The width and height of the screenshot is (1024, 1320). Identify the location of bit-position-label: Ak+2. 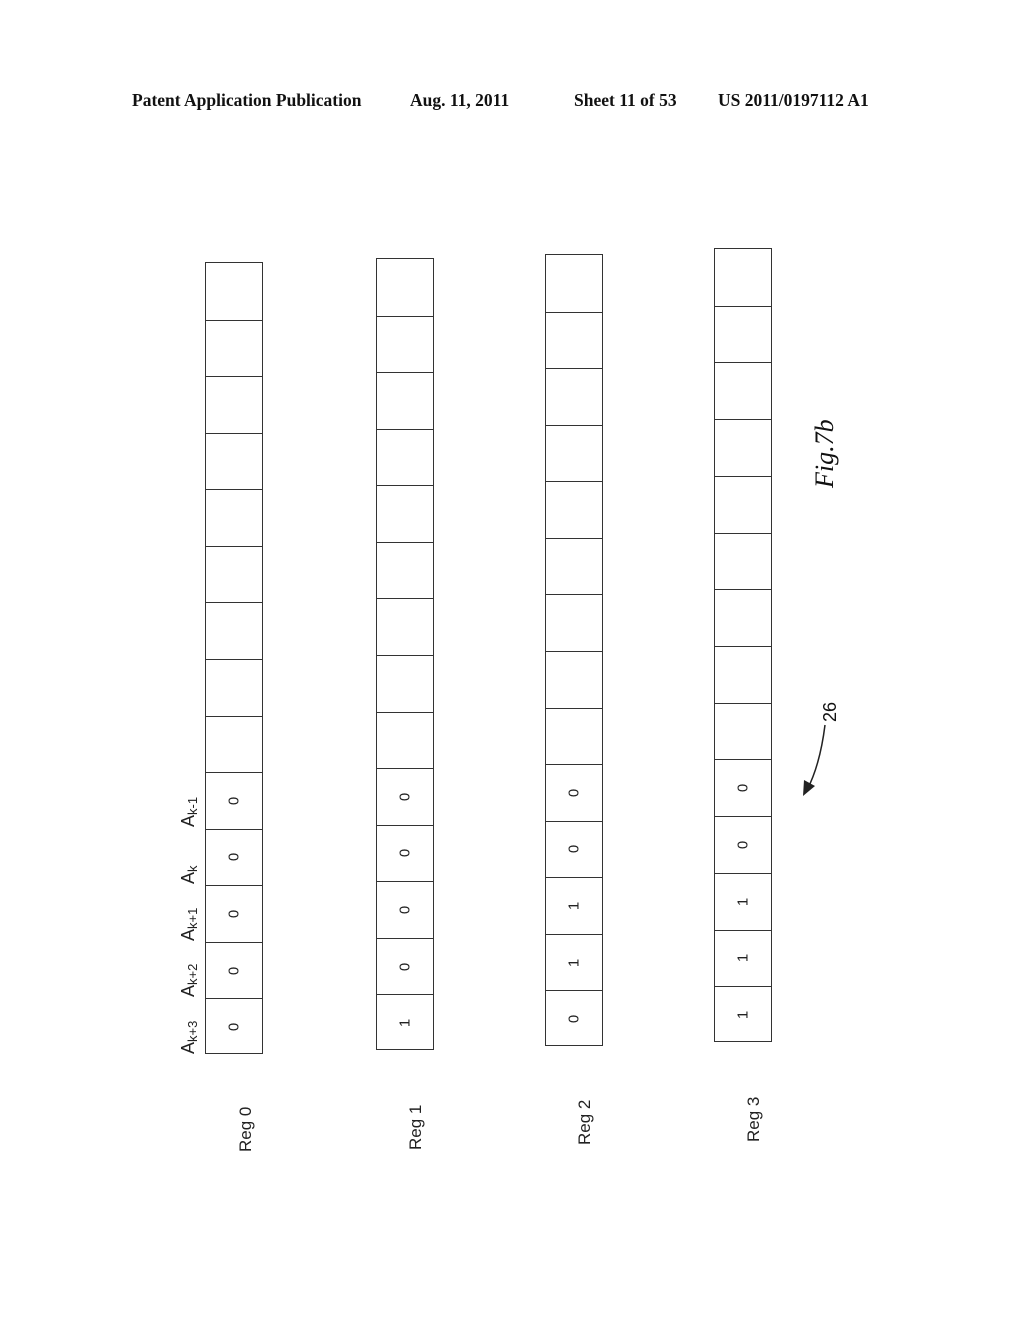
(189, 980).